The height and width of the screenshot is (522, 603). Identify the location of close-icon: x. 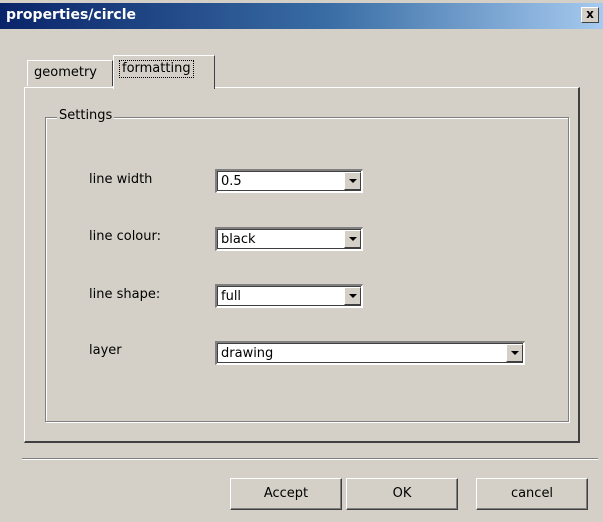
(590, 14).